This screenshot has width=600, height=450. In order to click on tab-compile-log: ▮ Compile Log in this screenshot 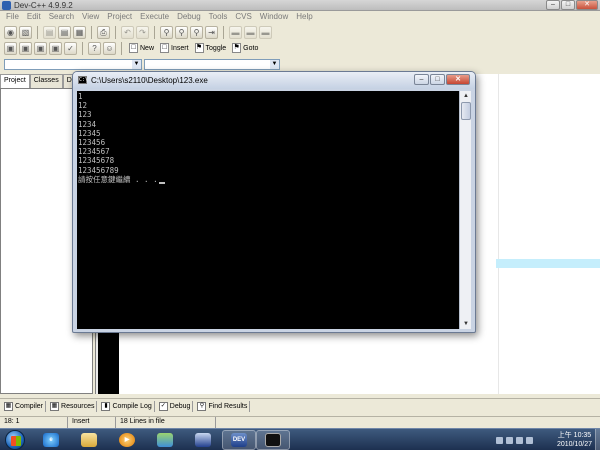, I will do `click(127, 406)`.